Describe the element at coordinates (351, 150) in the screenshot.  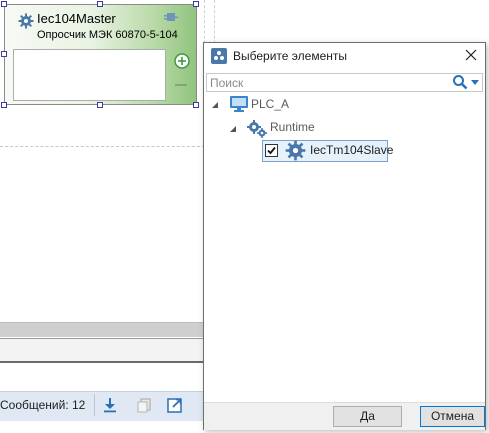
I see `tree-item-iectm104slave: IecTm104Slave` at that location.